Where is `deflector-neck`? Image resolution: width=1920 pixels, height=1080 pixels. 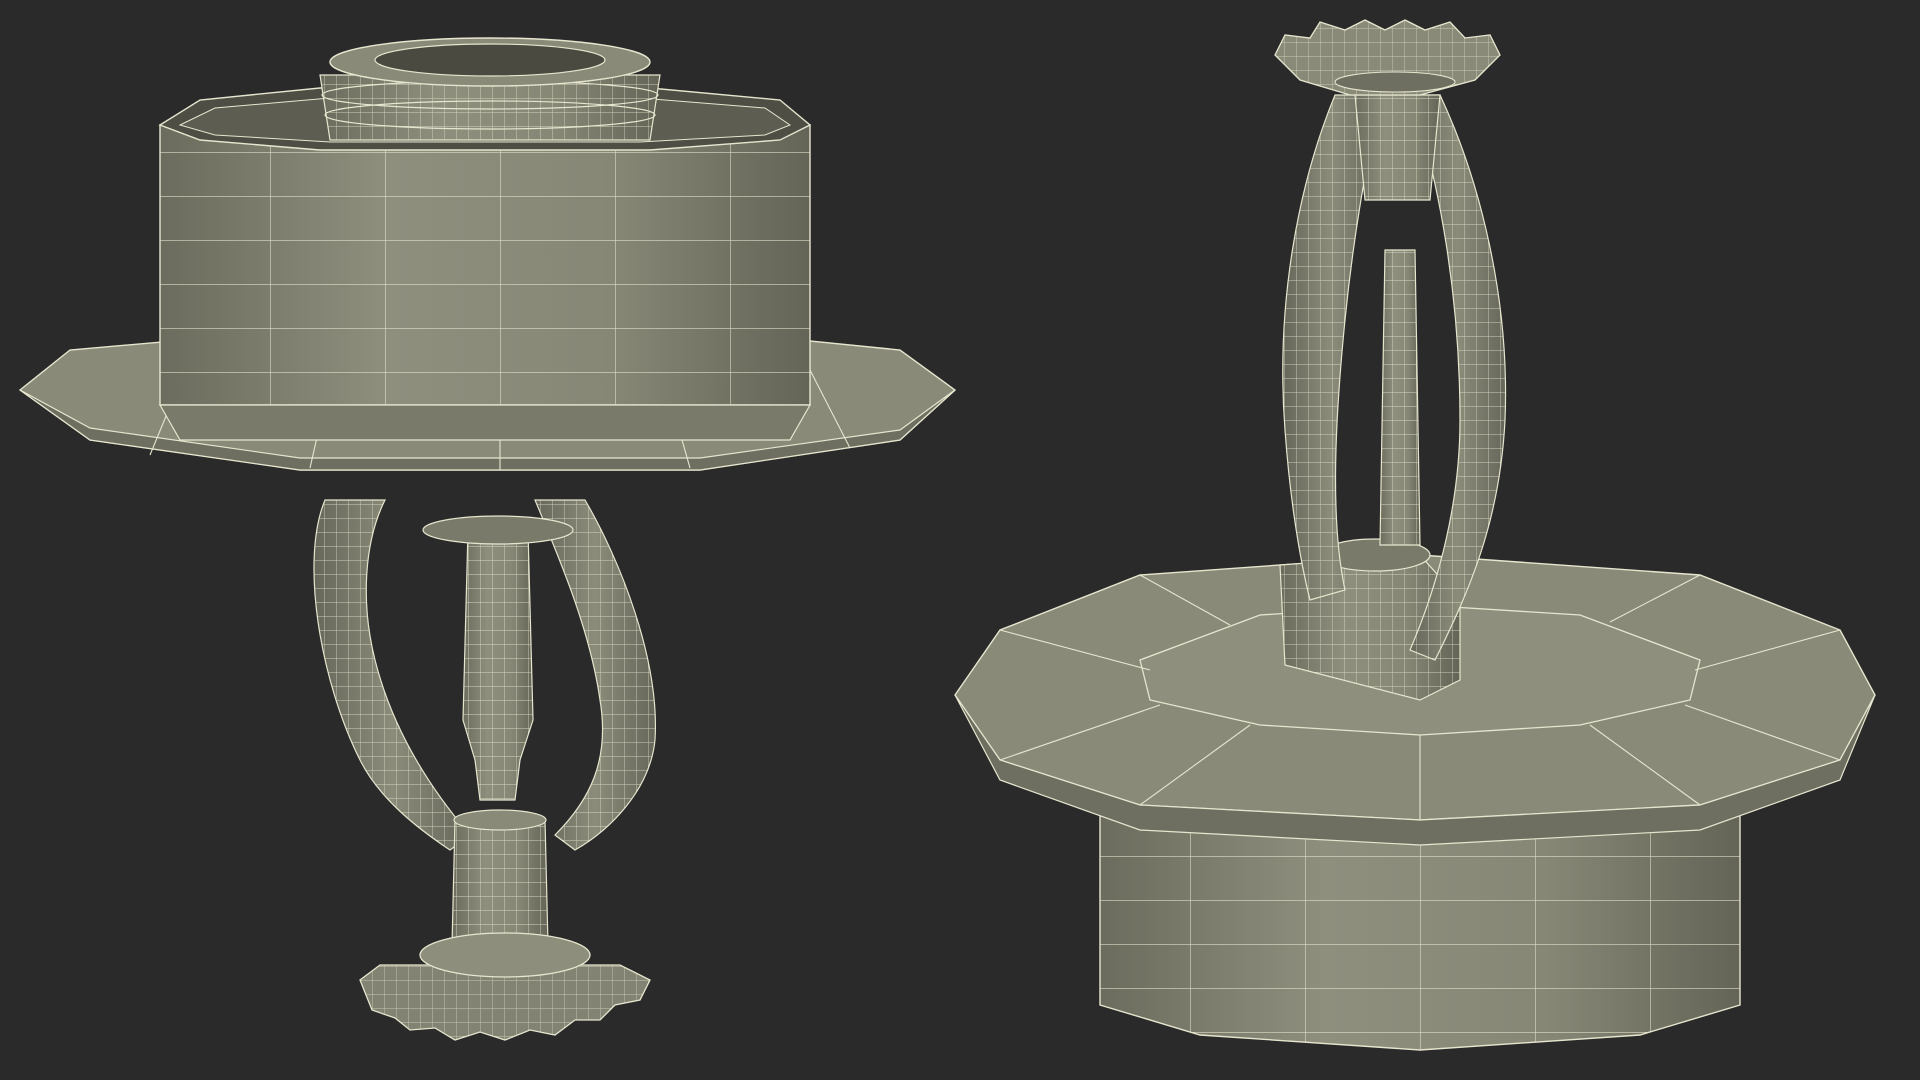 deflector-neck is located at coordinates (1397, 147).